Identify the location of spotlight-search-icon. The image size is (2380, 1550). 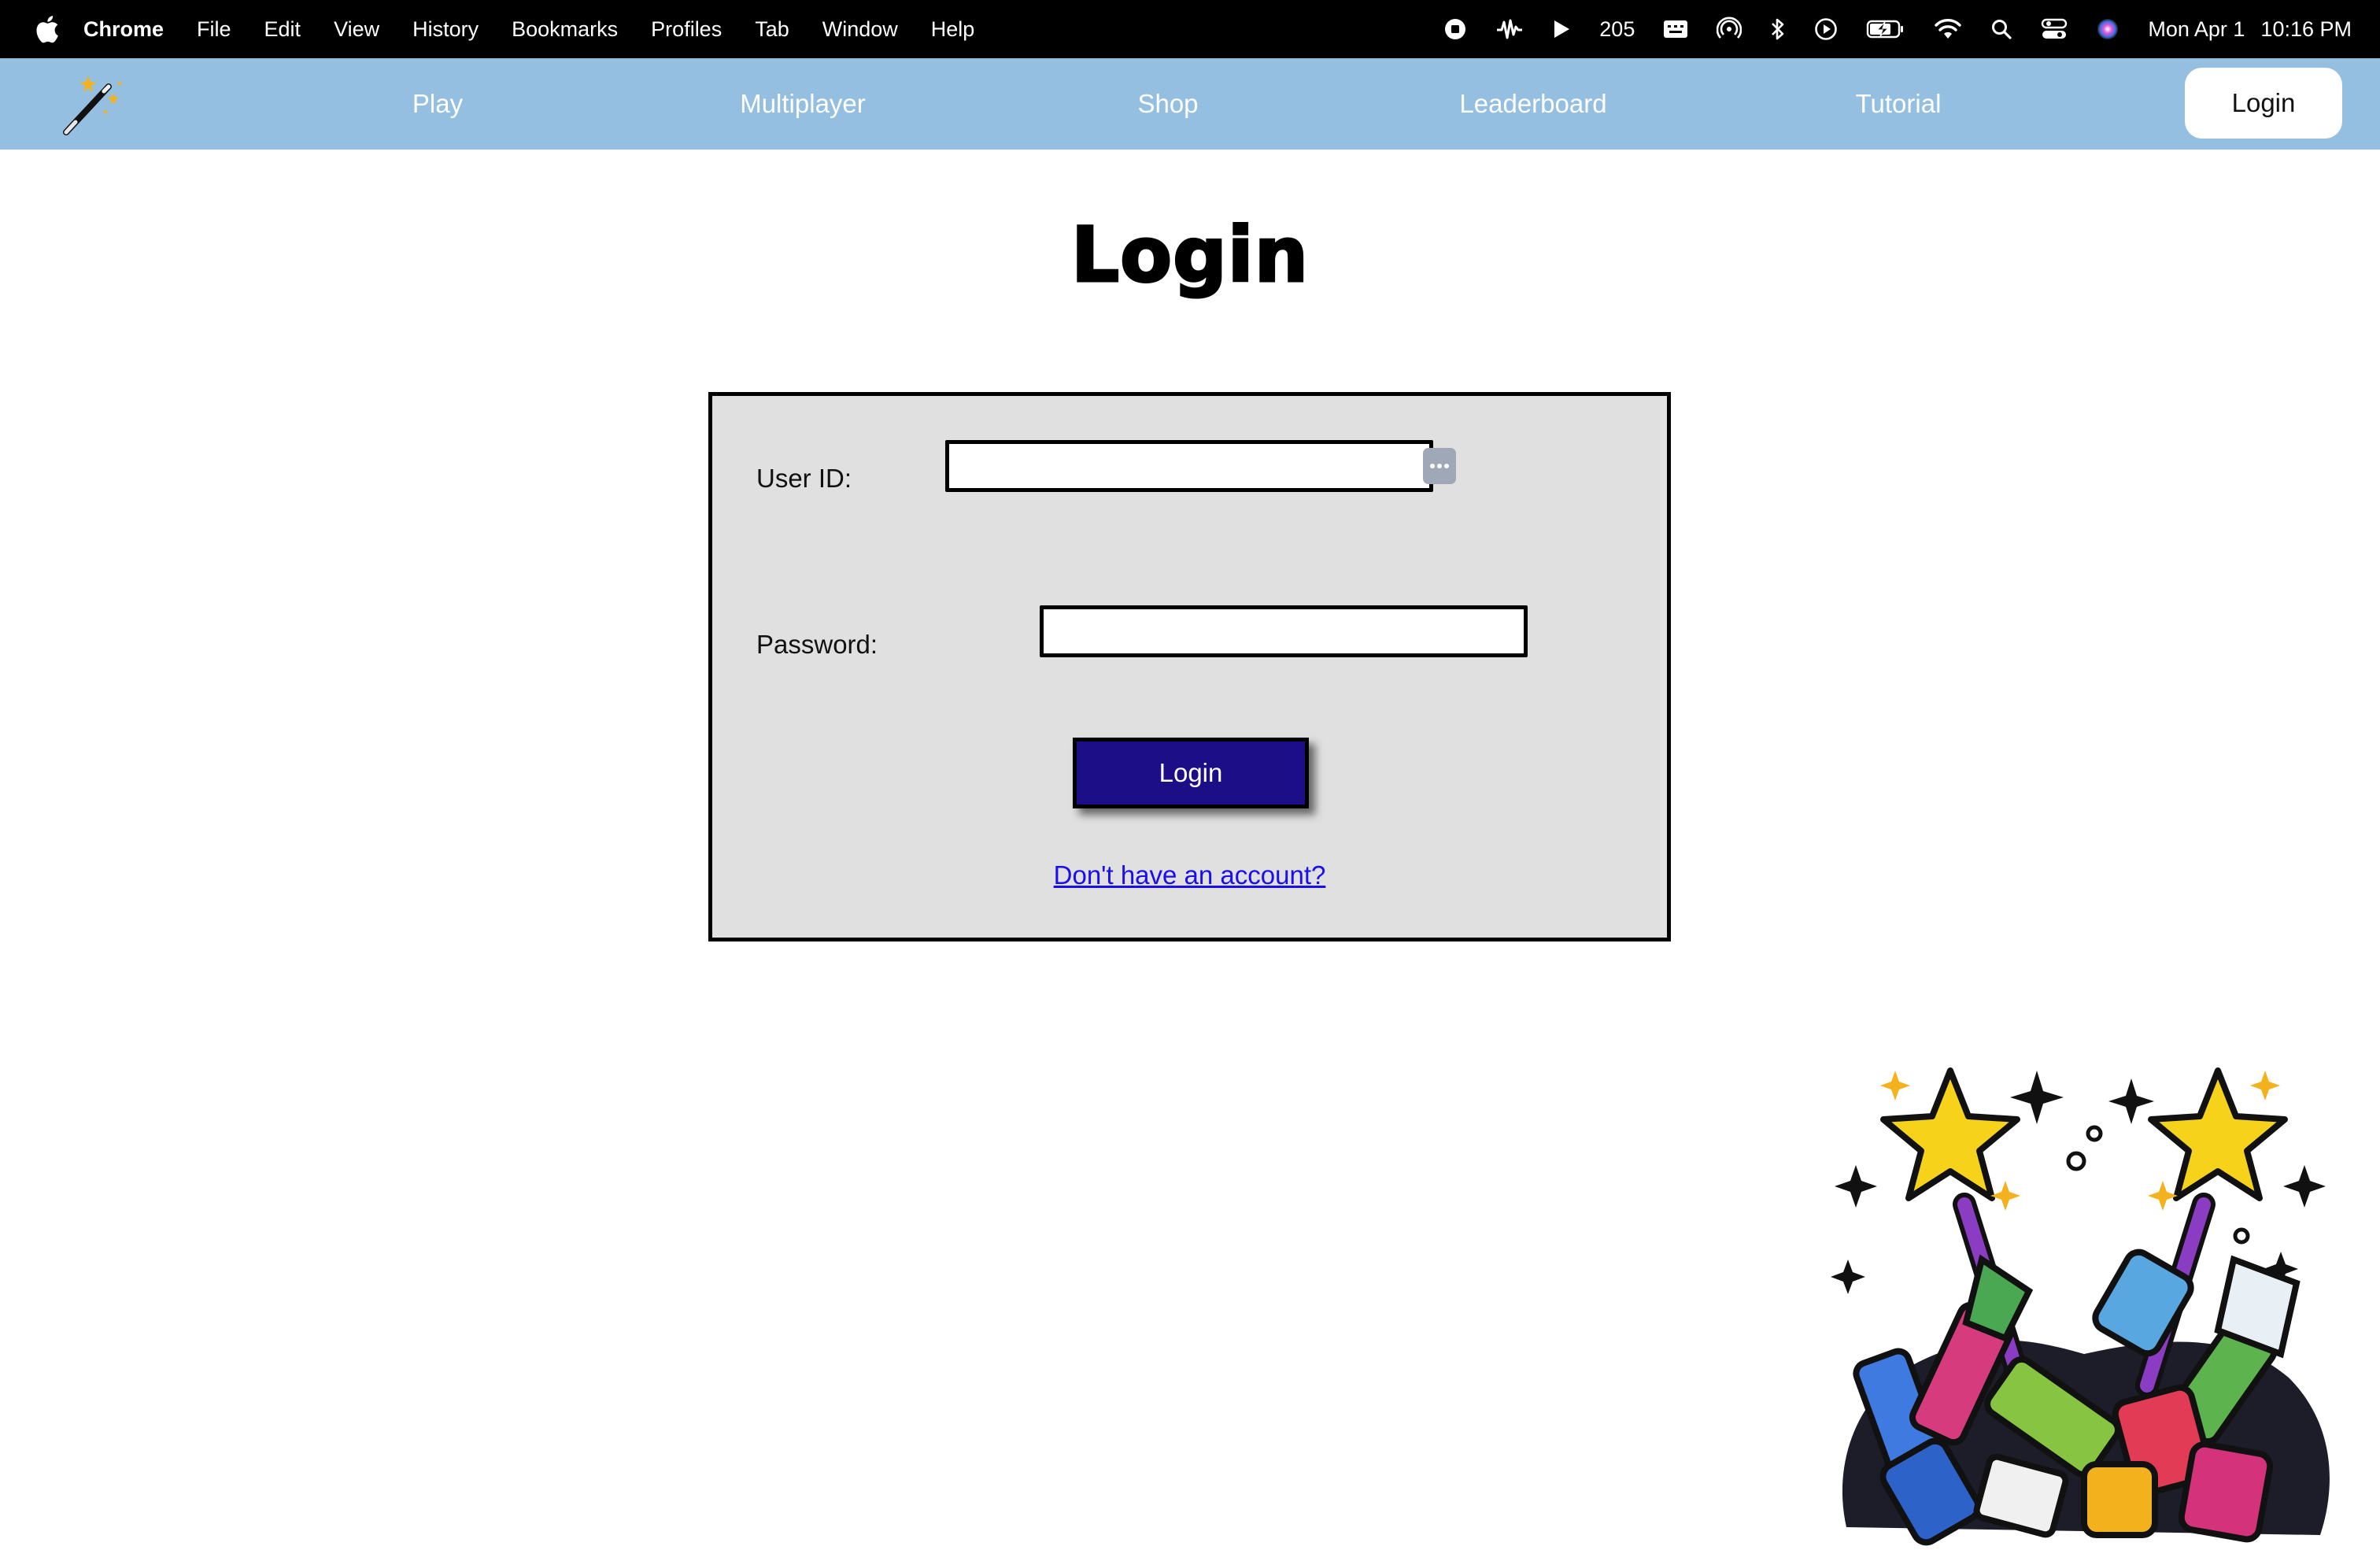
(2001, 29).